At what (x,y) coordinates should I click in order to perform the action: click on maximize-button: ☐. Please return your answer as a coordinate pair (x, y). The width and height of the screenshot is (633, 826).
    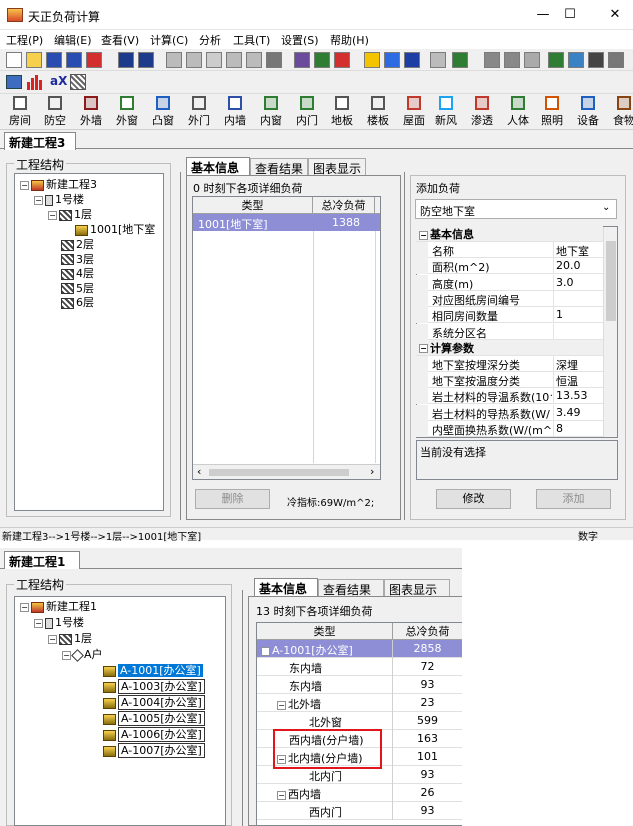
    Looking at the image, I should click on (570, 15).